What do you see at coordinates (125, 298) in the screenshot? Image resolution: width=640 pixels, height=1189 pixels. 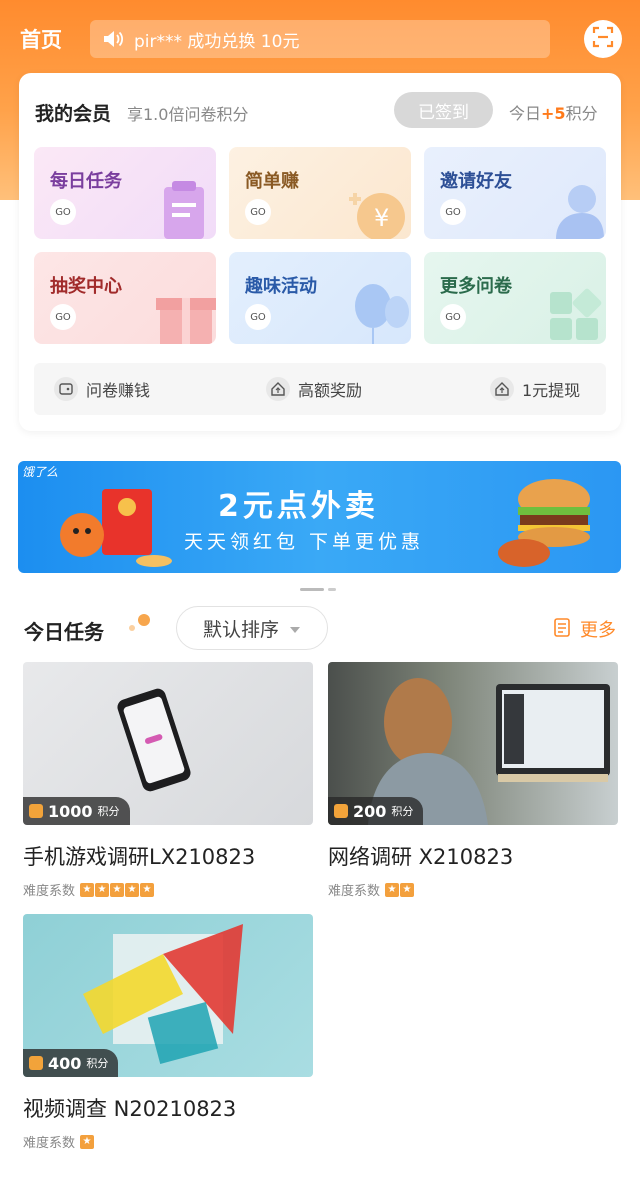 I see `tile-lottery-center: 抽奖中心 GO` at bounding box center [125, 298].